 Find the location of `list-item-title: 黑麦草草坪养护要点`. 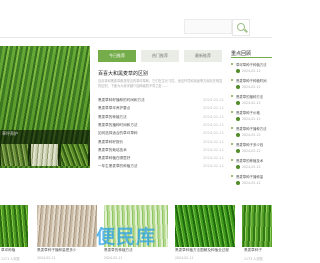

list-item-title: 黑麦草草坪养护要点 is located at coordinates (114, 108).